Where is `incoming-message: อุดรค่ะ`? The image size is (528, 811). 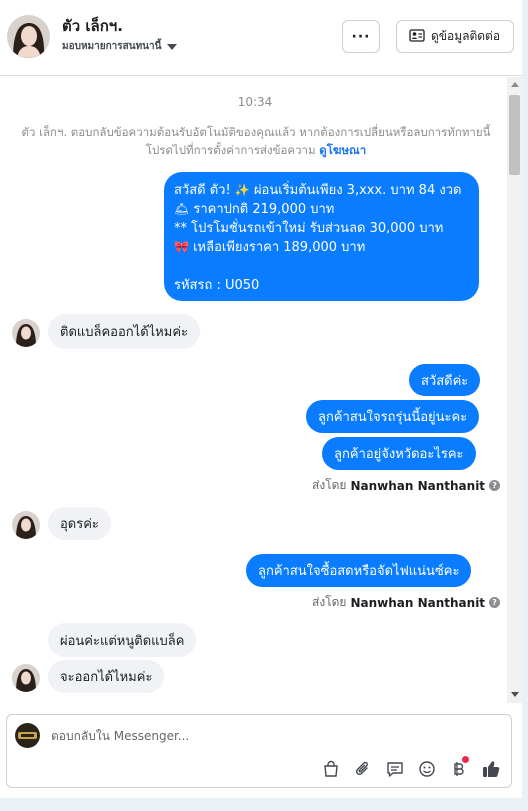
incoming-message: อุดรค่ะ is located at coordinates (79, 523).